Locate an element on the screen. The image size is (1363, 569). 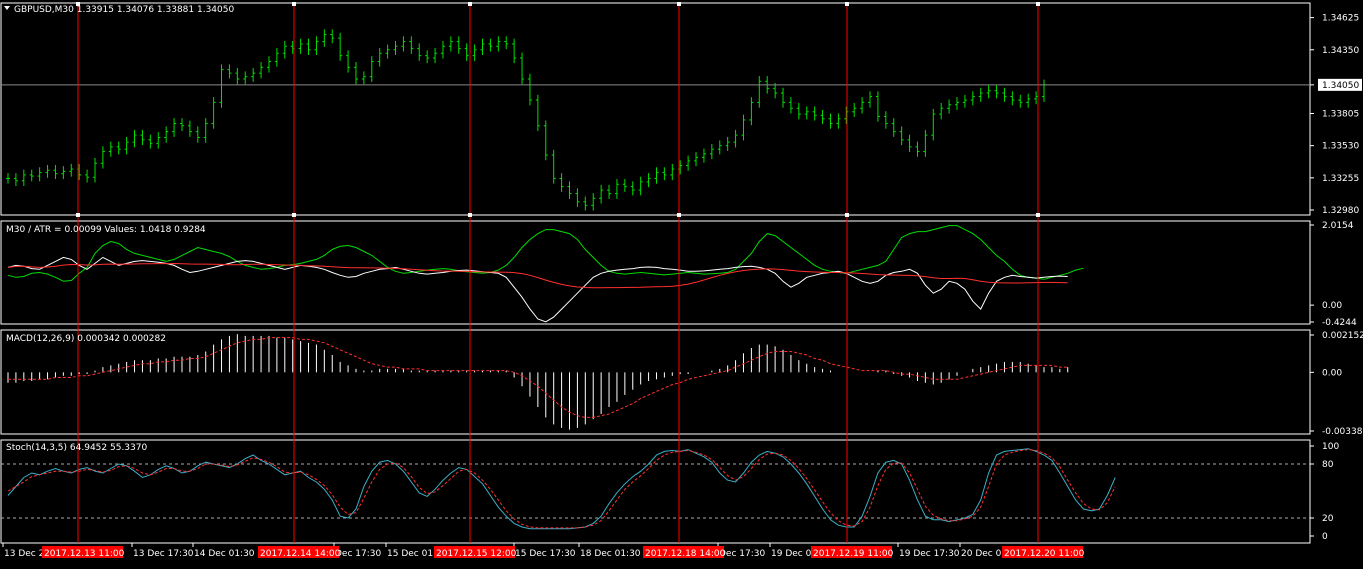
stoch-axis-label: 20 is located at coordinates (1328, 519).